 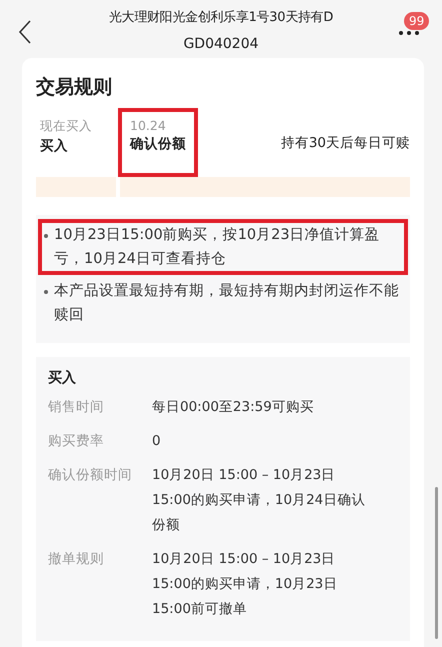 What do you see at coordinates (417, 21) in the screenshot?
I see `notification-badge: 99` at bounding box center [417, 21].